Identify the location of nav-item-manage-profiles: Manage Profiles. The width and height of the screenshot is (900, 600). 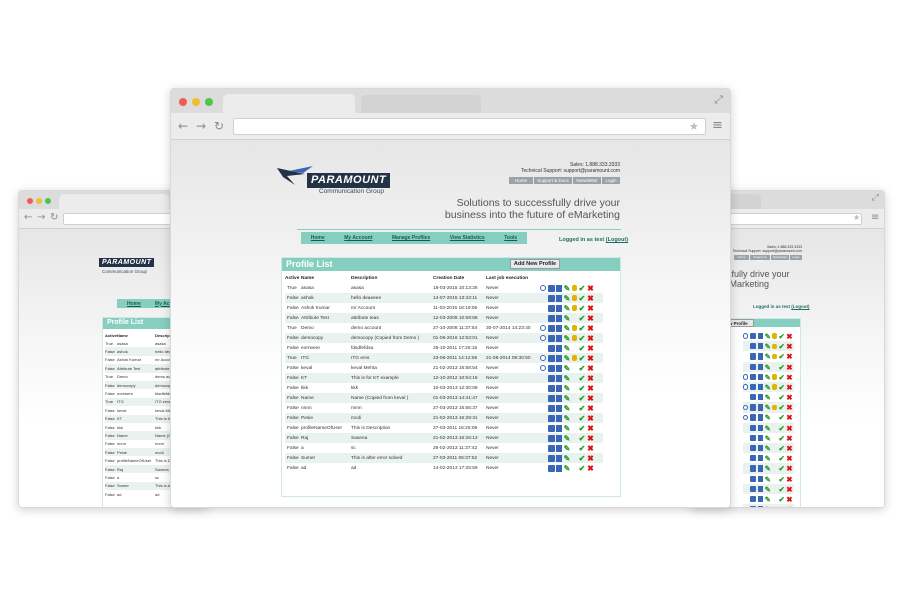
(411, 238).